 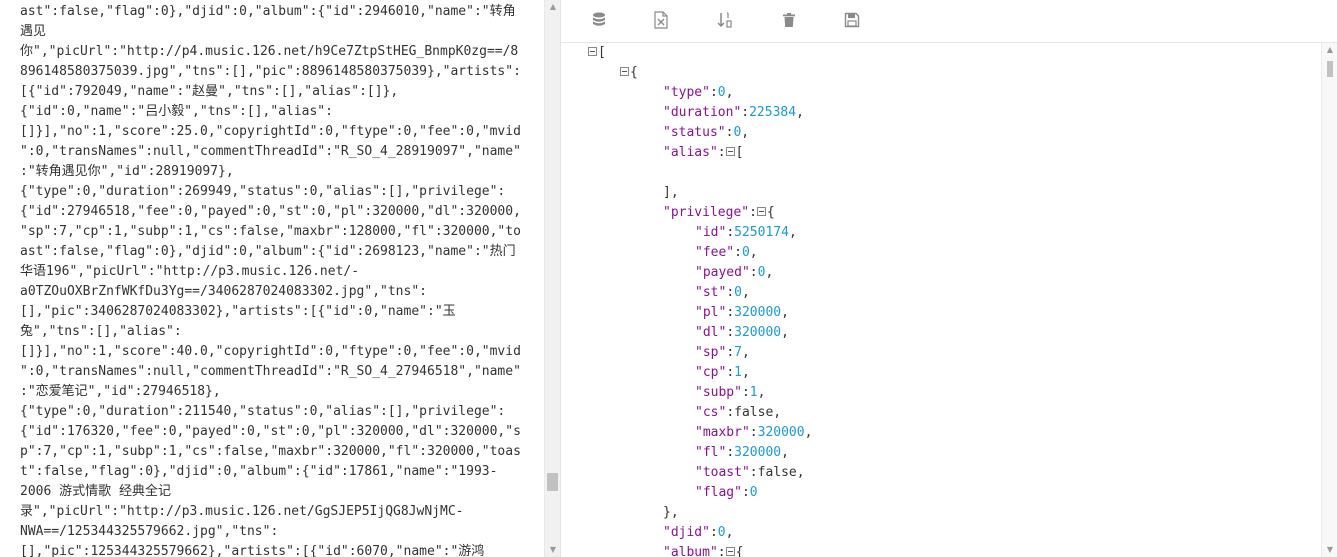 I want to click on delete-button, so click(x=789, y=22).